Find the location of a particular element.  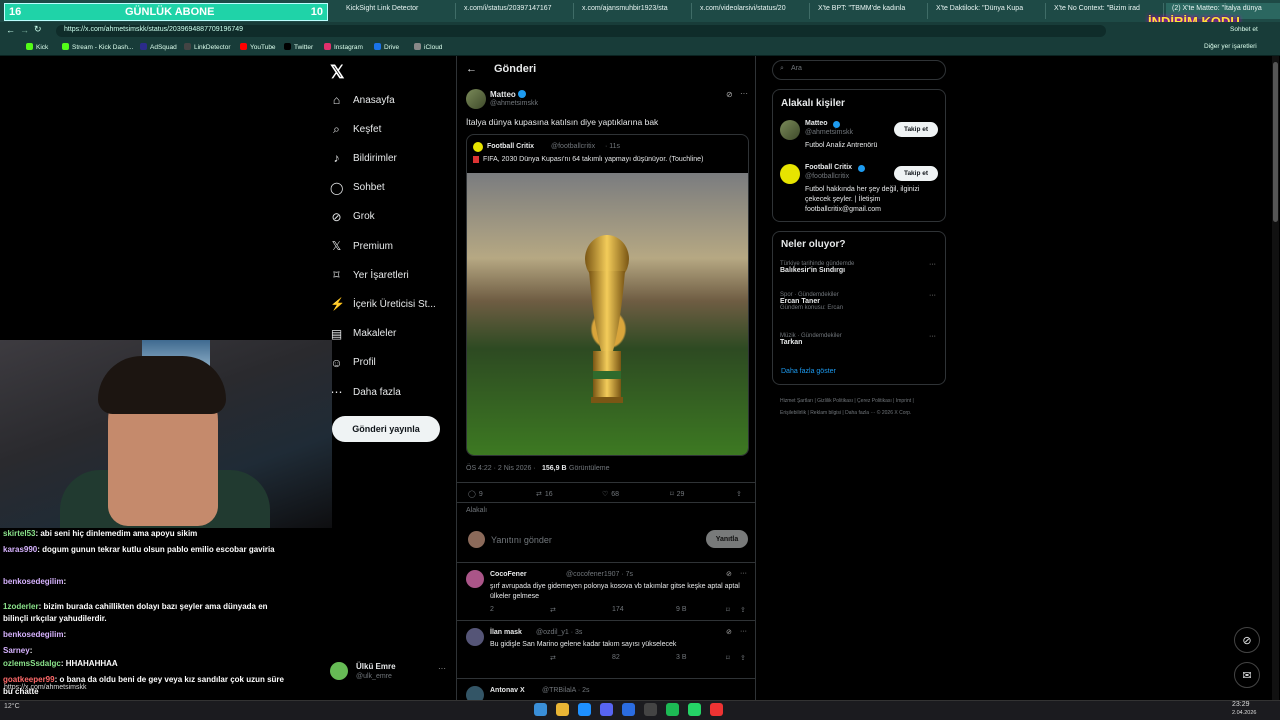

reload-icon: ↻ is located at coordinates (38, 29).